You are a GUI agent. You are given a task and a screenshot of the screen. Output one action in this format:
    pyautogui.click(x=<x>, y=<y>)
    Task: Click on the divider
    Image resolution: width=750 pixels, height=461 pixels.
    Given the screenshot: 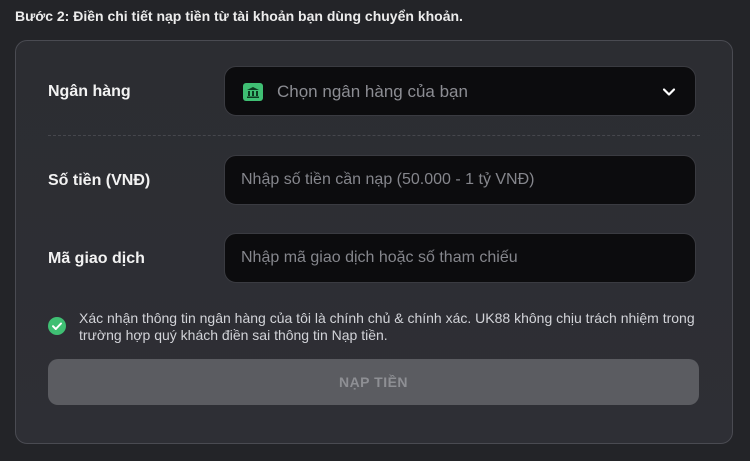 What is the action you would take?
    pyautogui.click(x=374, y=135)
    